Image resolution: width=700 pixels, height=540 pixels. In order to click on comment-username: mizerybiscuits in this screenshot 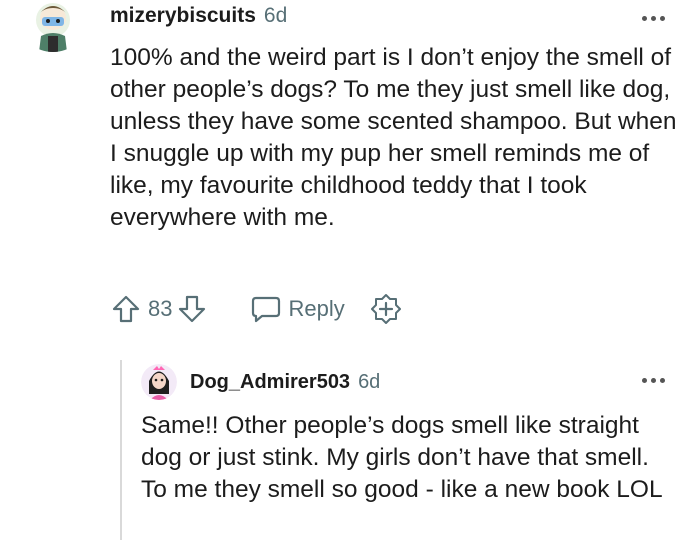, I will do `click(183, 16)`.